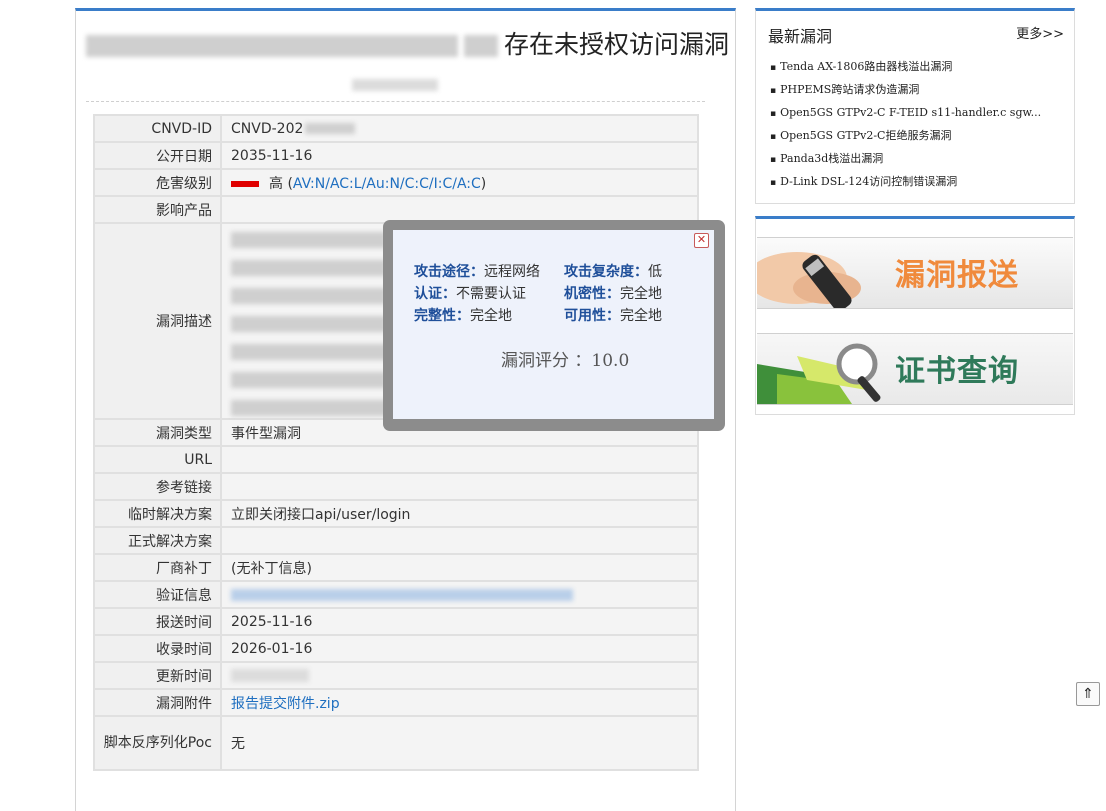  Describe the element at coordinates (459, 459) in the screenshot. I see `url-value` at that location.